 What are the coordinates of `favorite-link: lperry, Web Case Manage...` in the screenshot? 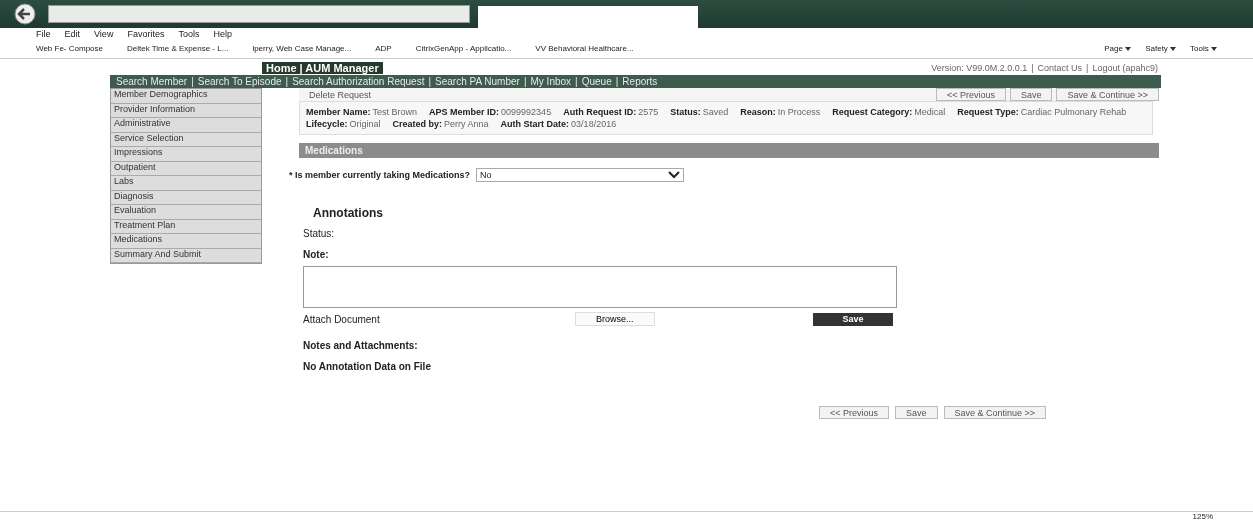 It's located at (302, 50).